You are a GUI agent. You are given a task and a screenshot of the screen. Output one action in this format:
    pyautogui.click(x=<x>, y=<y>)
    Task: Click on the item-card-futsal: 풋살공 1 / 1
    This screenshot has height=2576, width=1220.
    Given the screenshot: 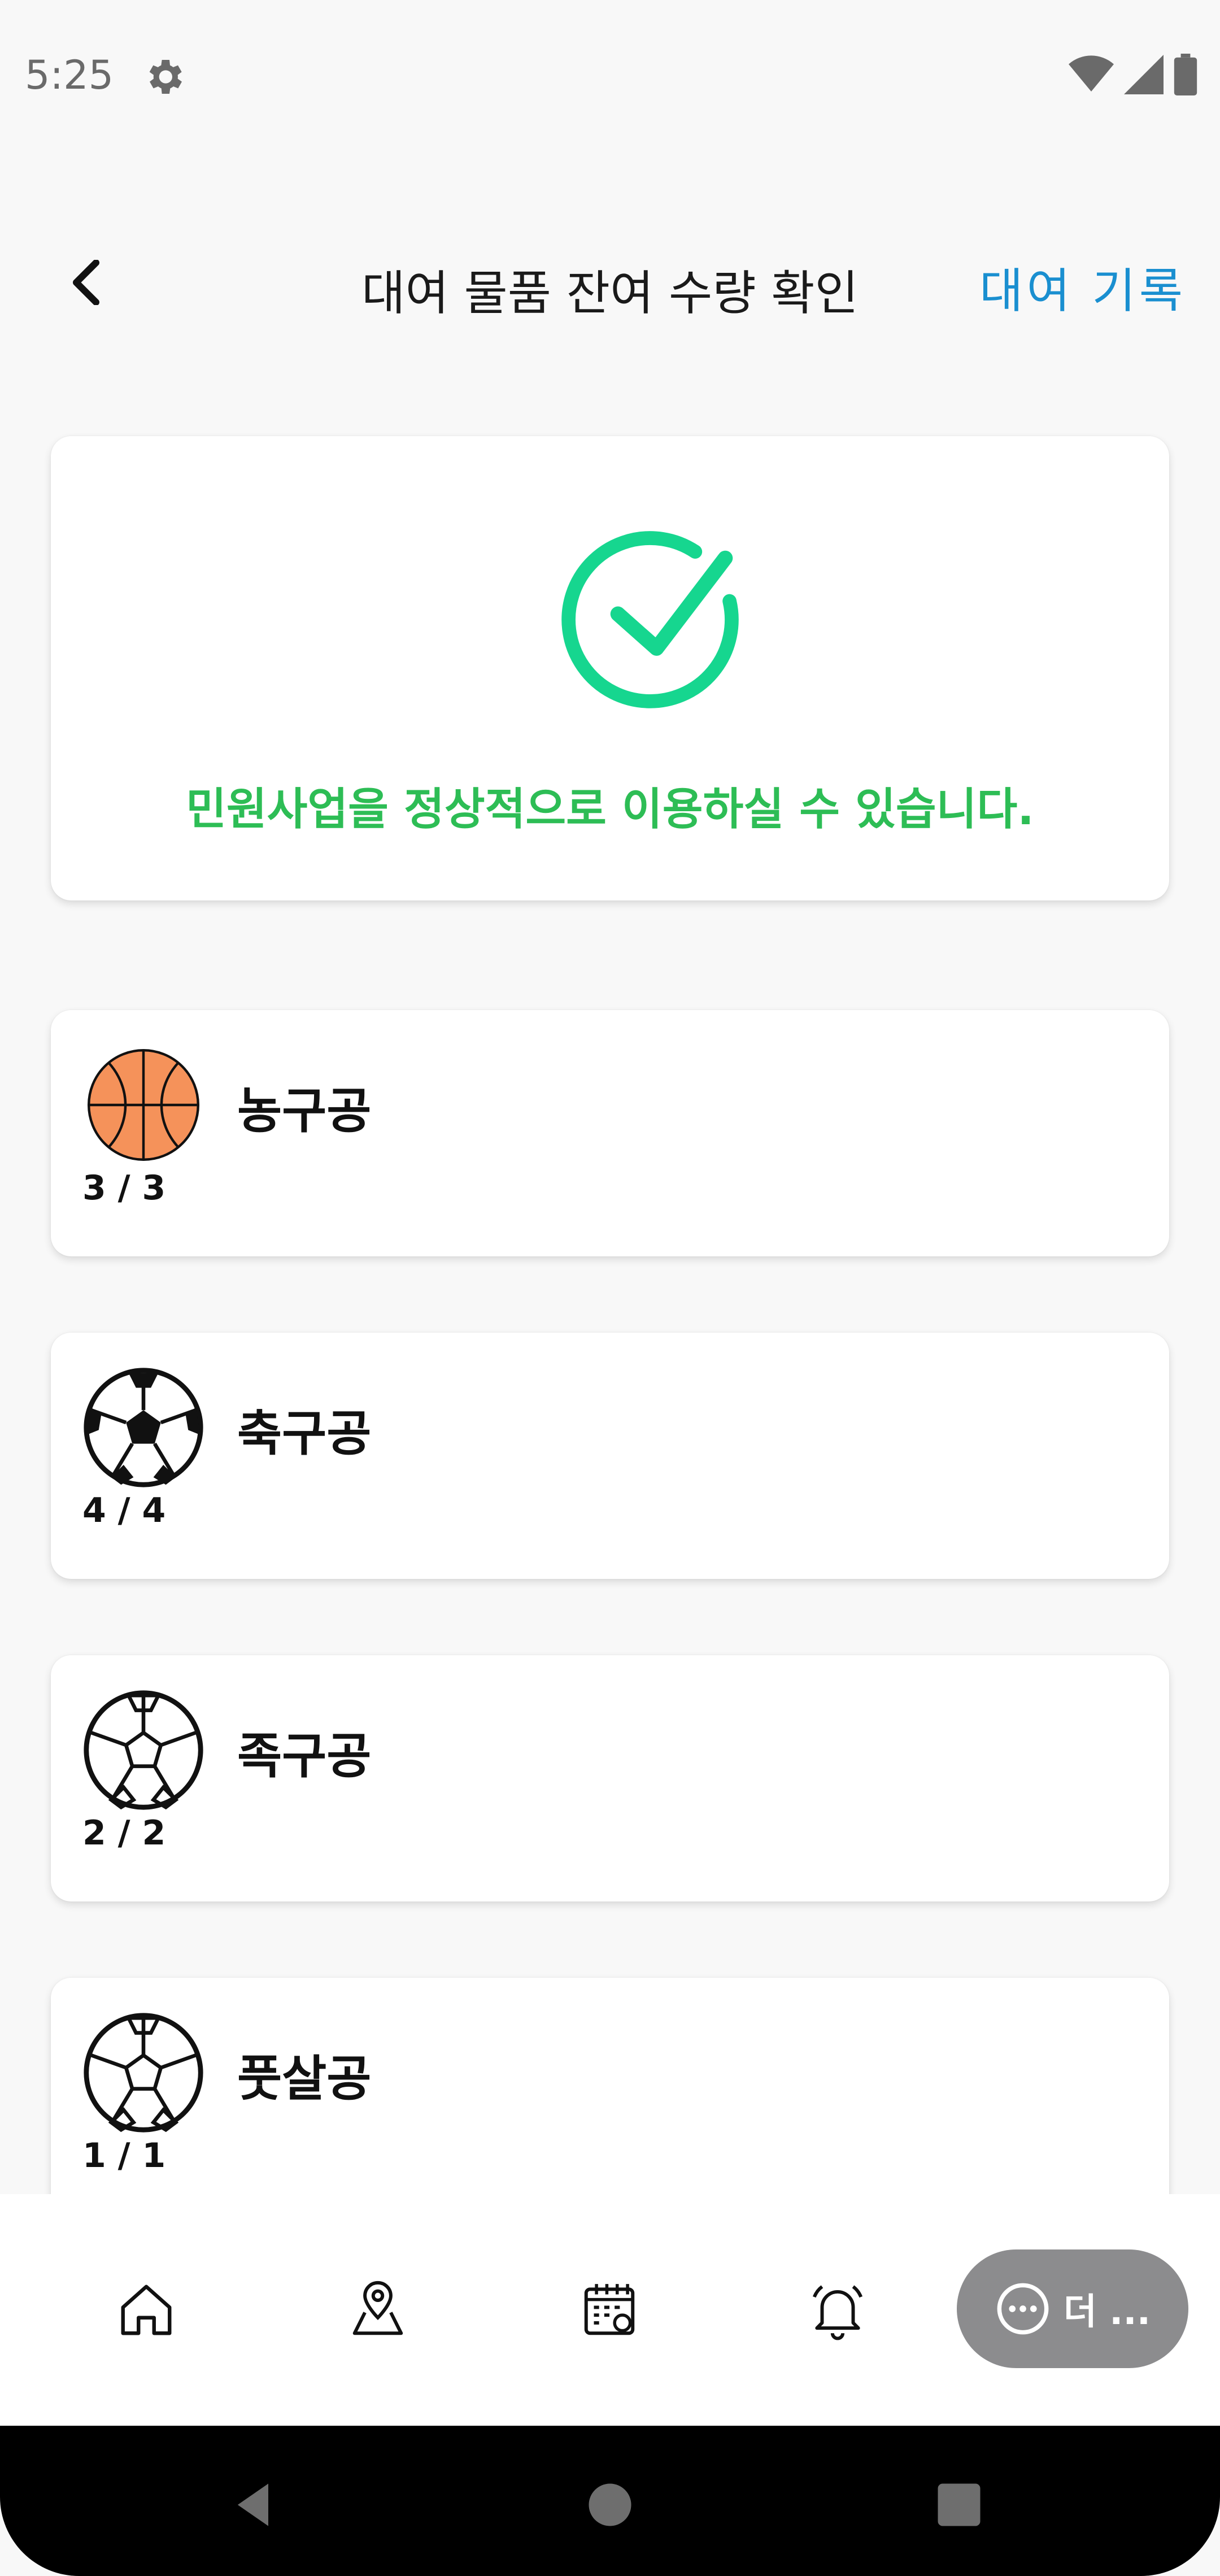 What is the action you would take?
    pyautogui.click(x=610, y=2101)
    